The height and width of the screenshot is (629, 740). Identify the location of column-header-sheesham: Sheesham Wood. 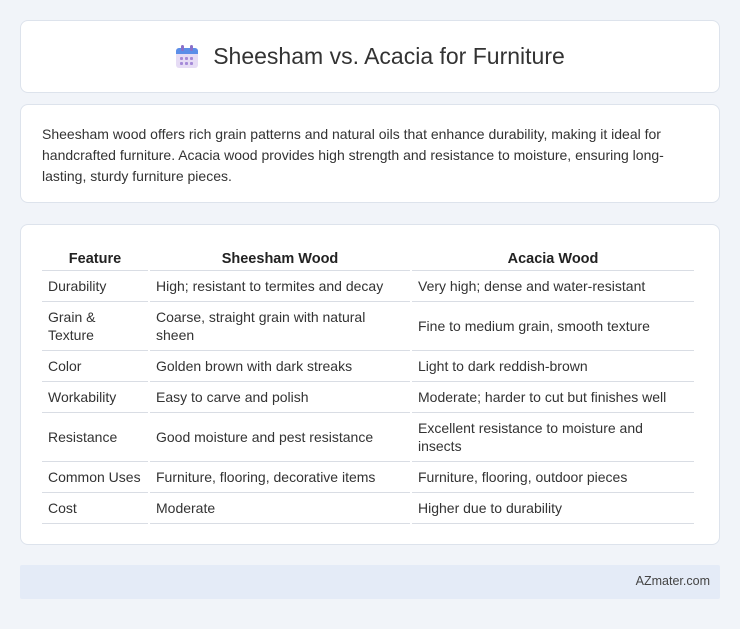
(280, 258).